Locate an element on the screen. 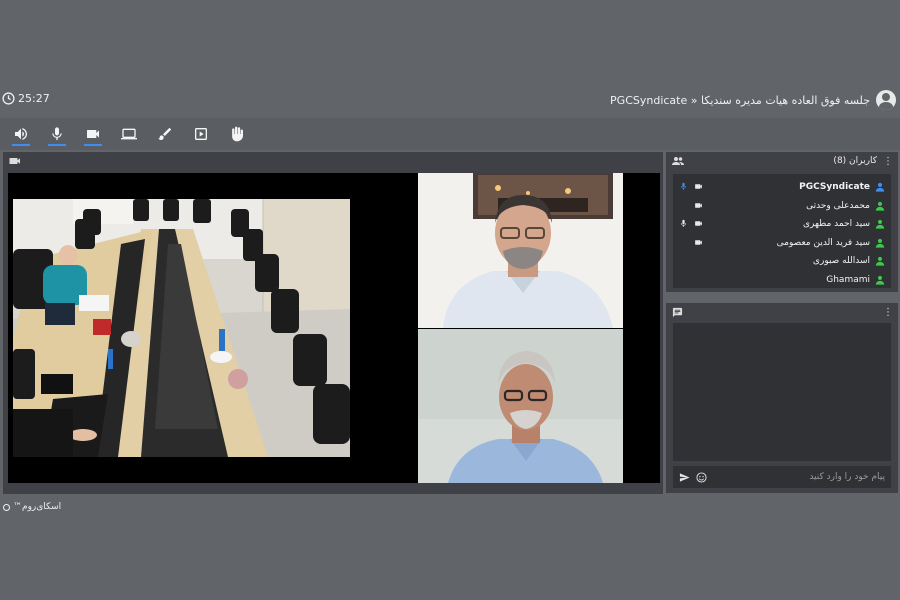 This screenshot has width=900, height=600. top-band is located at coordinates (450, 44).